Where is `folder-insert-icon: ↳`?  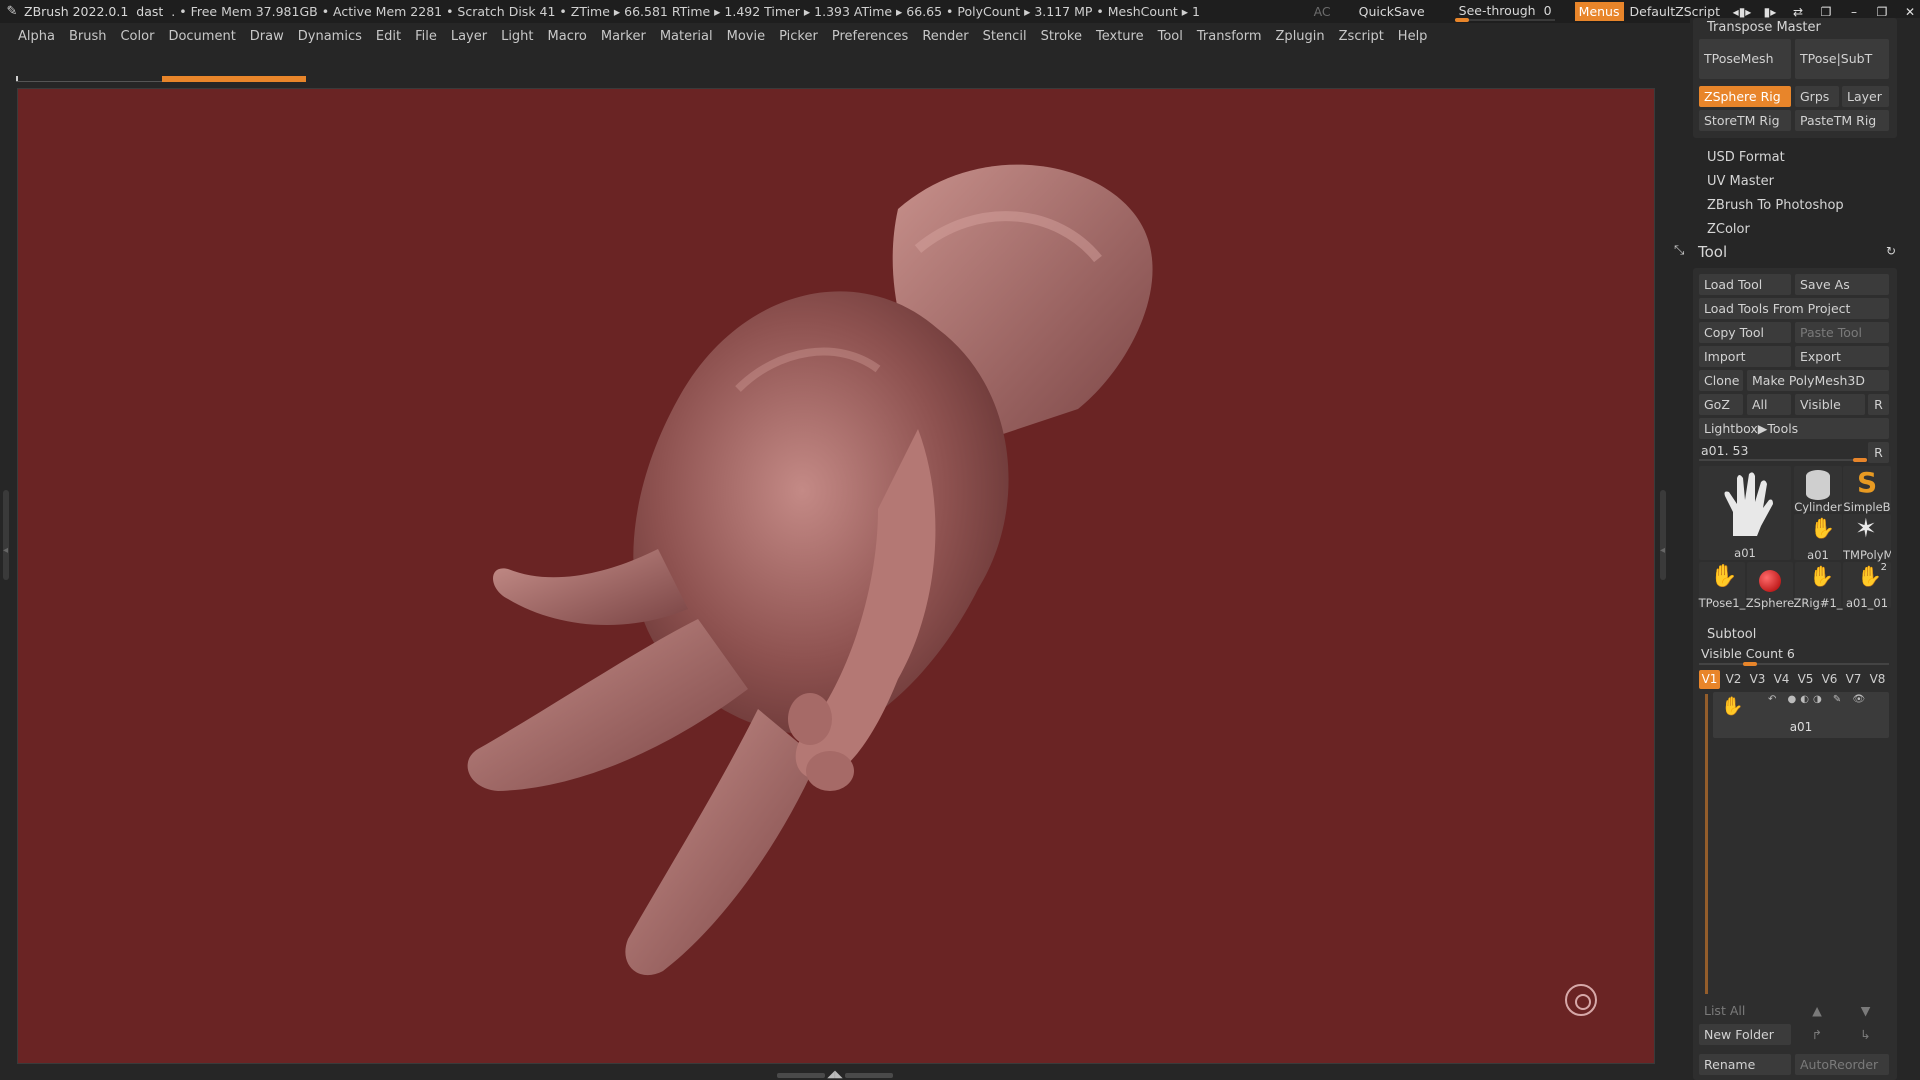 folder-insert-icon: ↳ is located at coordinates (1865, 1034).